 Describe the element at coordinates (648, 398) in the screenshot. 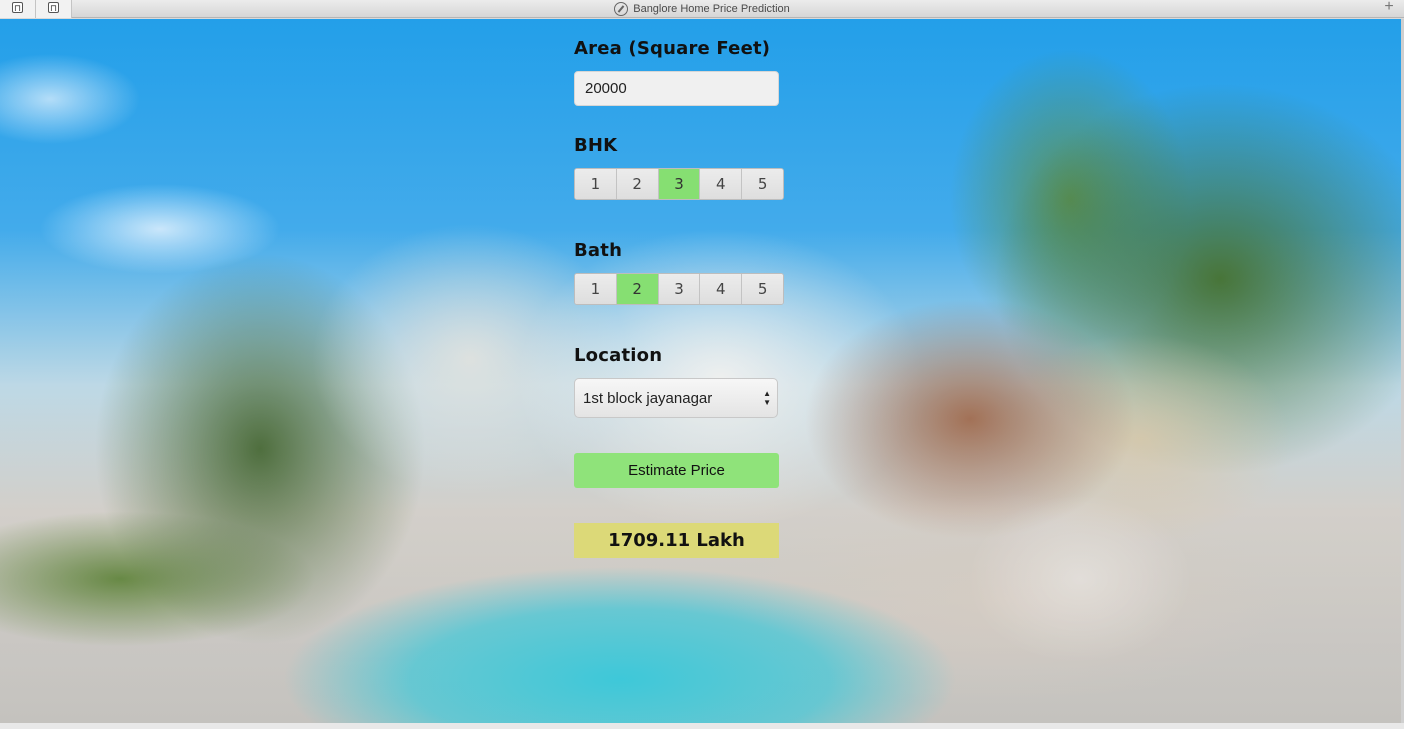

I see `location-selected-value: 1st block jayanagar` at that location.